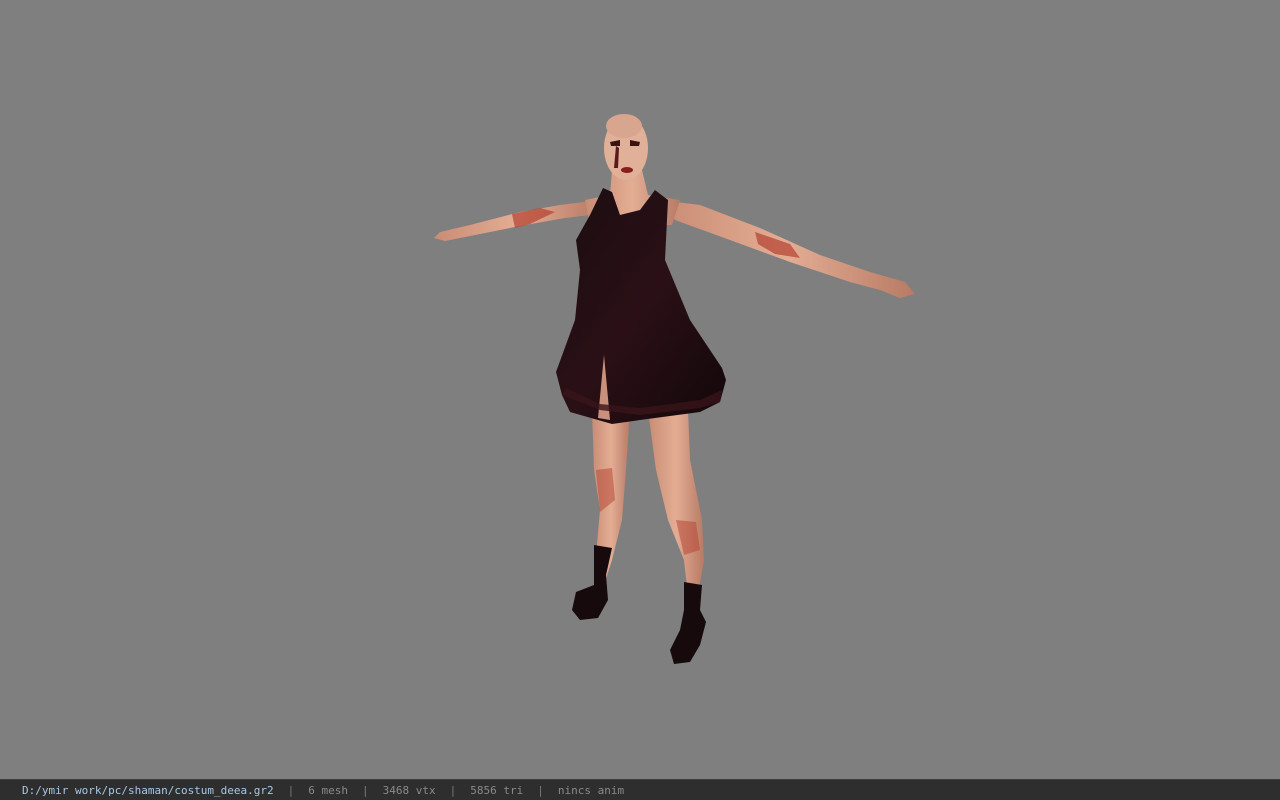 The height and width of the screenshot is (800, 1280). I want to click on file-path: D:/ymir work/pc/shaman/costum_deea.gr2, so click(148, 790).